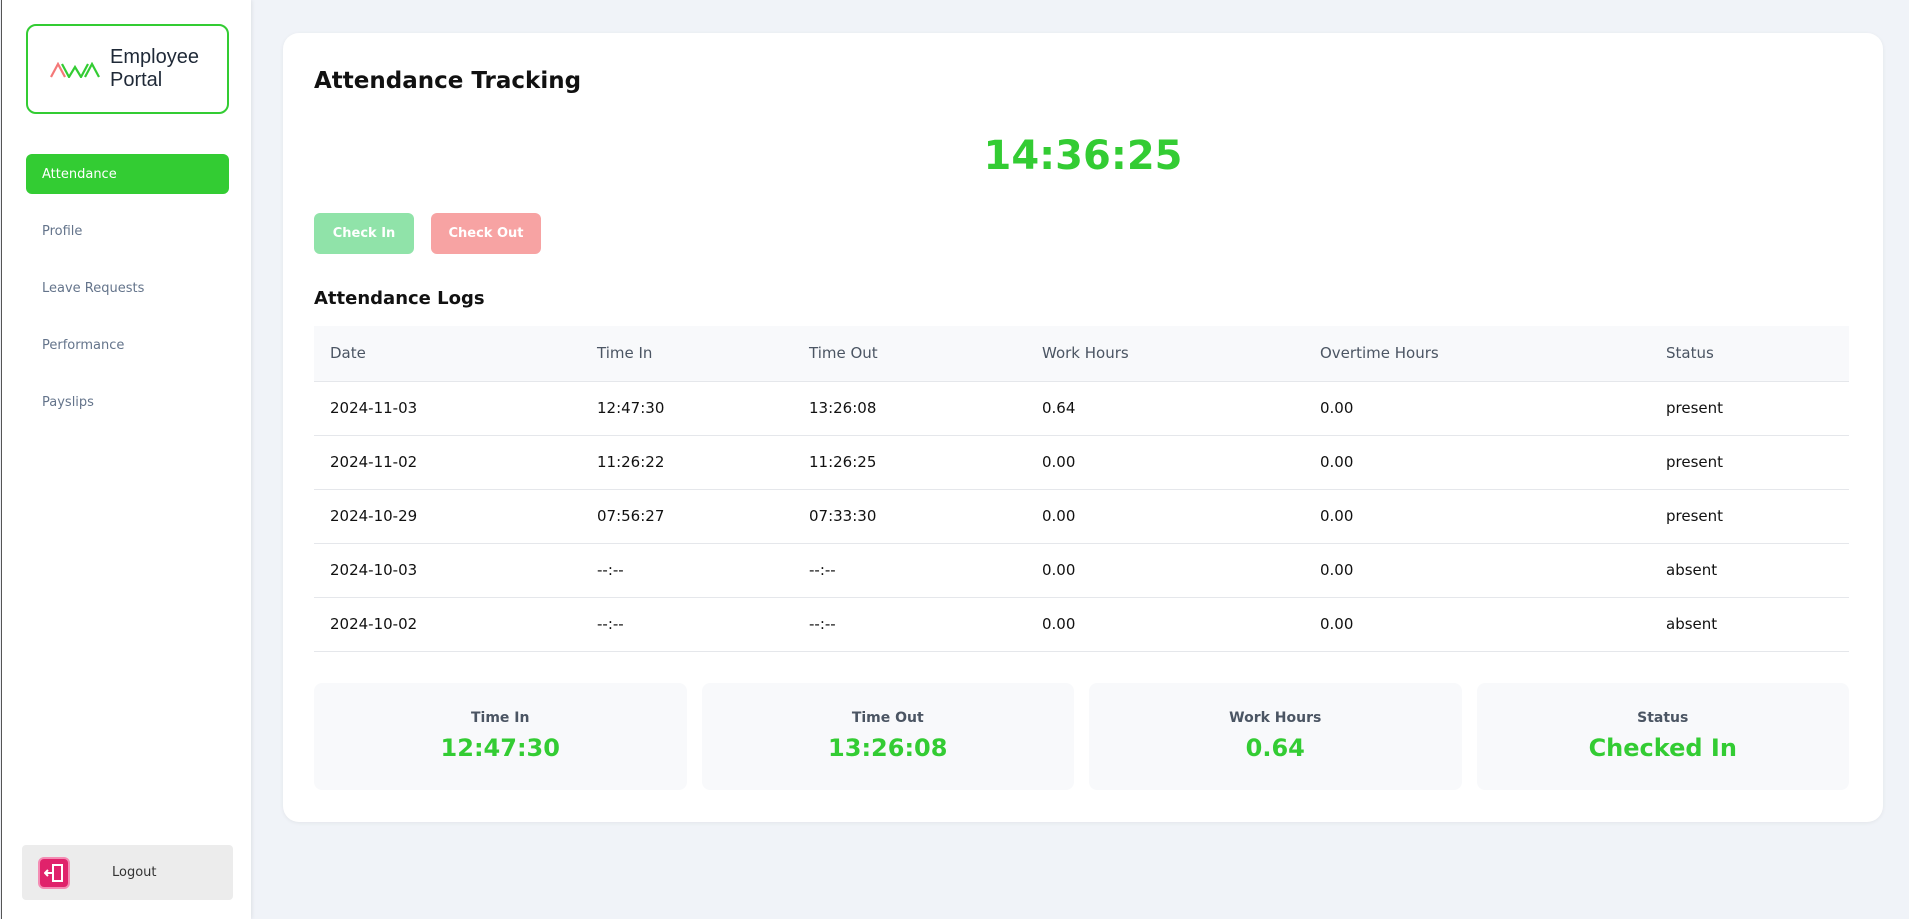 The image size is (1909, 919). Describe the element at coordinates (500, 748) in the screenshot. I see `stat-value: 12:47:30` at that location.